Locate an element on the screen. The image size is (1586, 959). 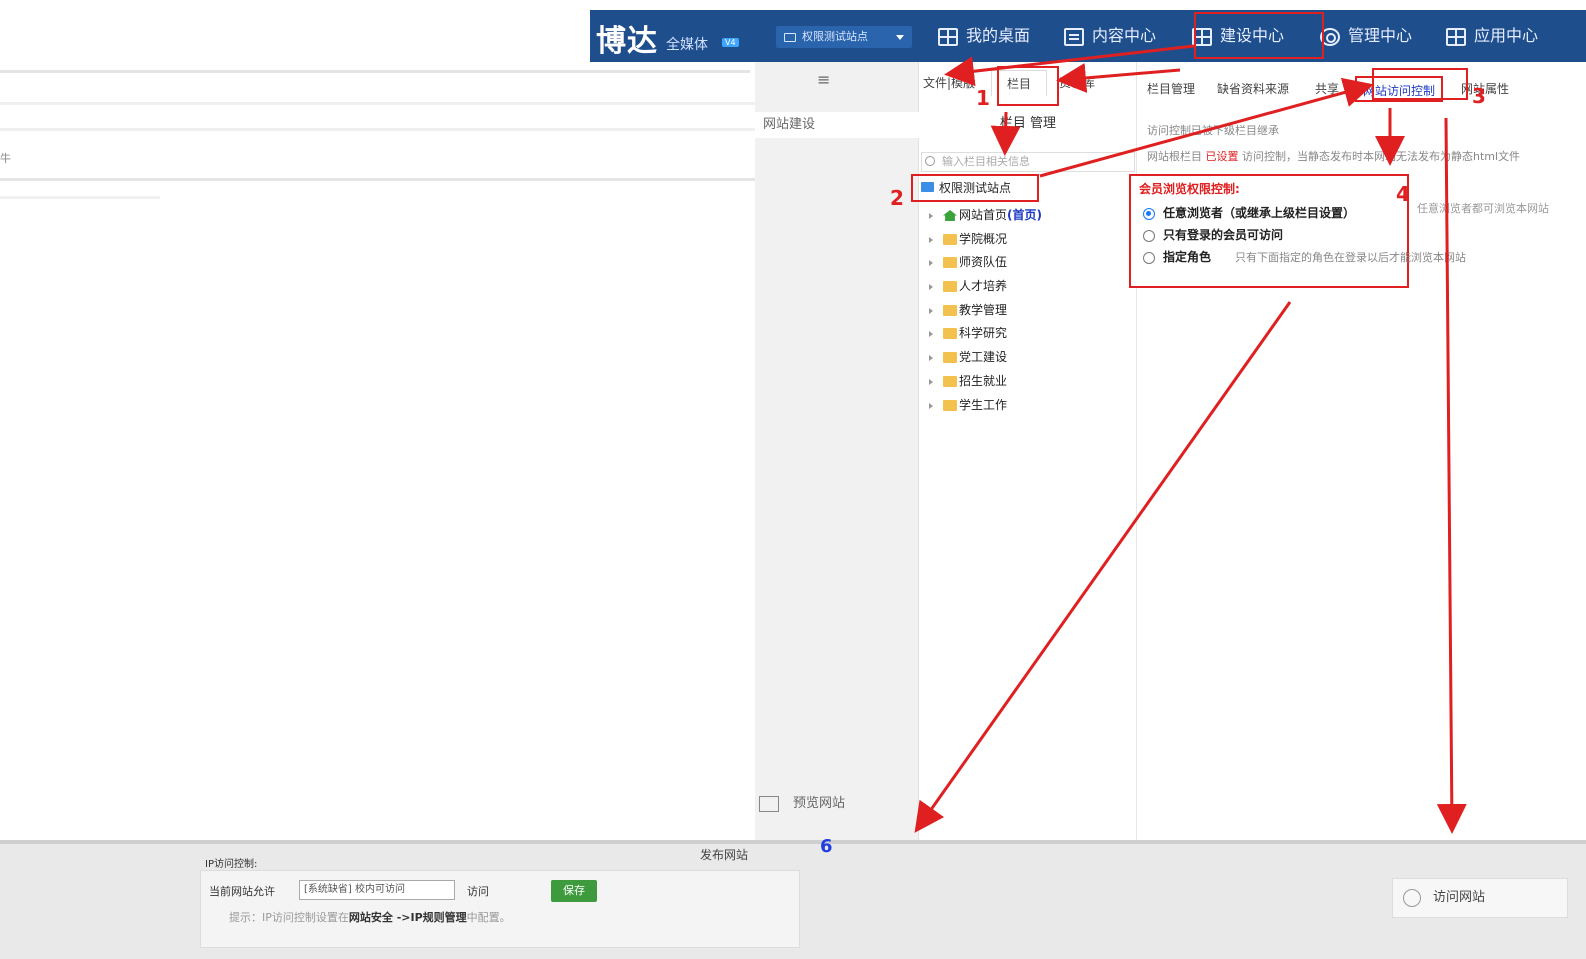
tree-item-label: 党工建设 is located at coordinates (983, 357).